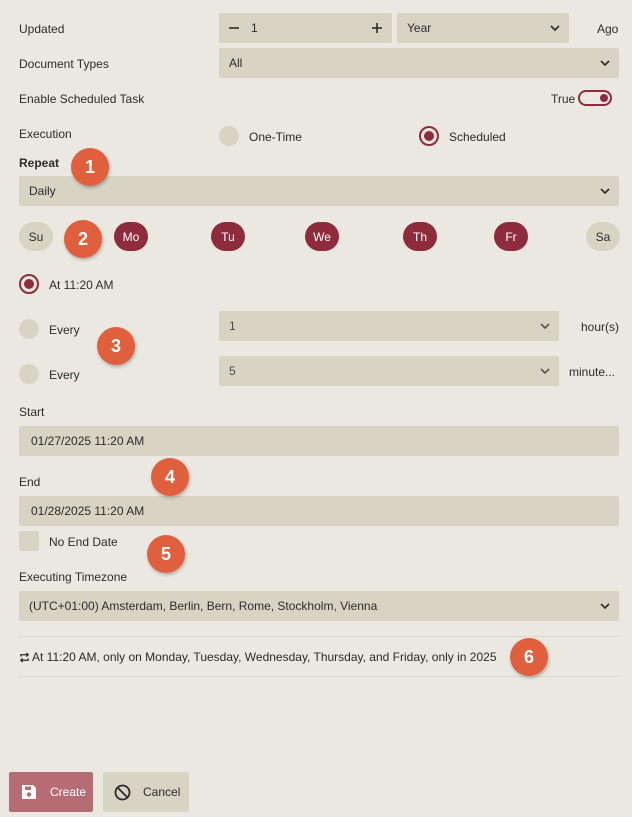 This screenshot has width=632, height=817. I want to click on updated-stepper: 1, so click(305, 28).